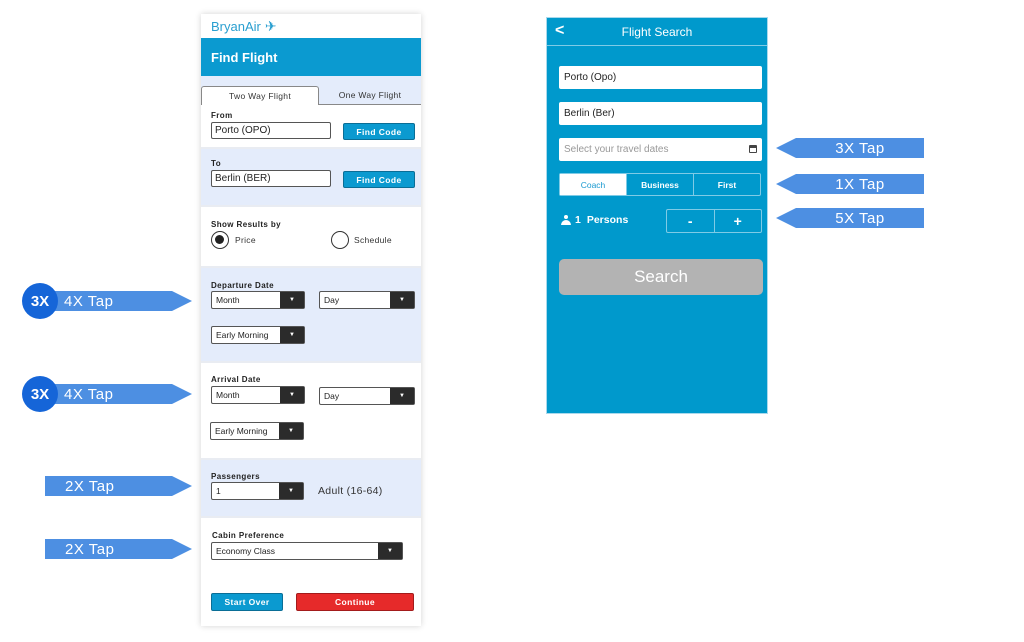  I want to click on dates-tap-callout: 3X Tap, so click(850, 148).